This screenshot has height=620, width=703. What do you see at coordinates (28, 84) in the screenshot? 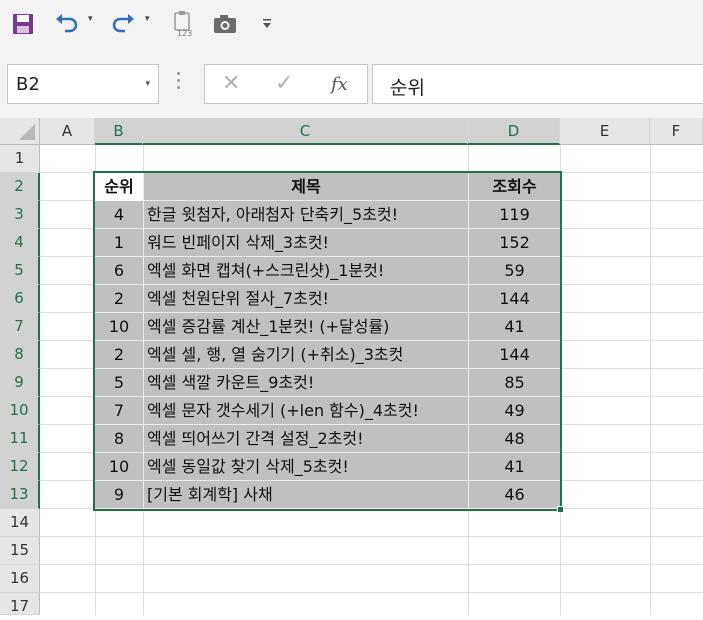
I see `name-box-value: B2` at bounding box center [28, 84].